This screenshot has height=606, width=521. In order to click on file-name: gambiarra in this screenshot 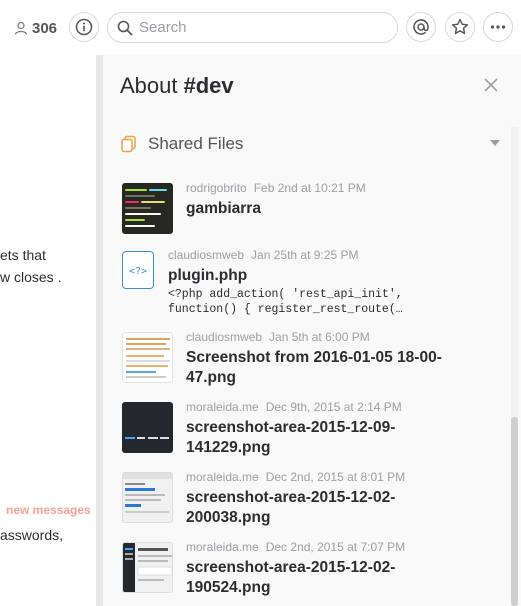, I will do `click(331, 209)`.